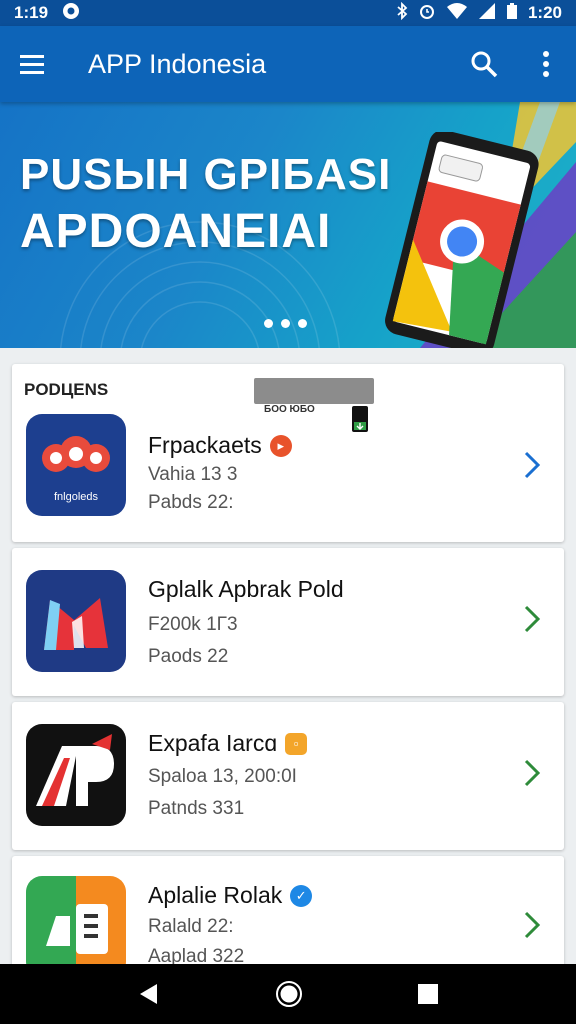 The image size is (576, 1024). I want to click on badge-icon: ▸, so click(280, 445).